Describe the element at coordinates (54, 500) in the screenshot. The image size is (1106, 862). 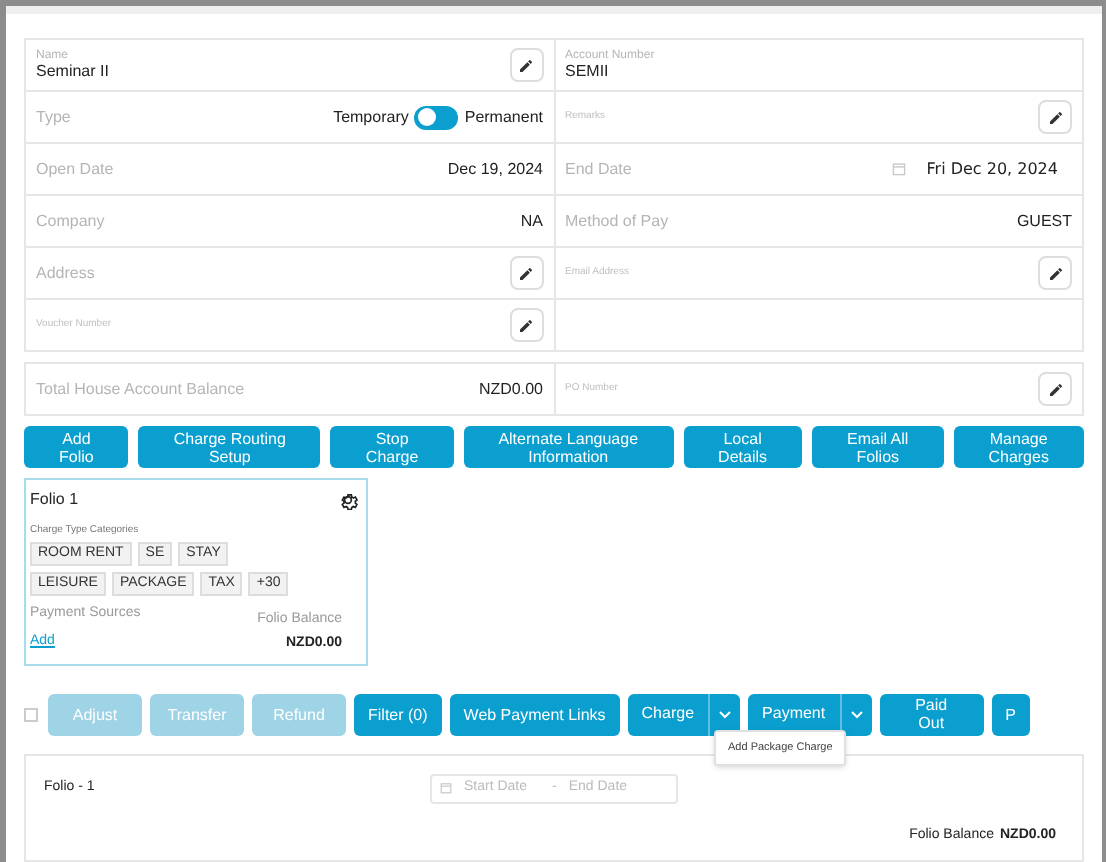
I see `folio-title: Folio 1` at that location.